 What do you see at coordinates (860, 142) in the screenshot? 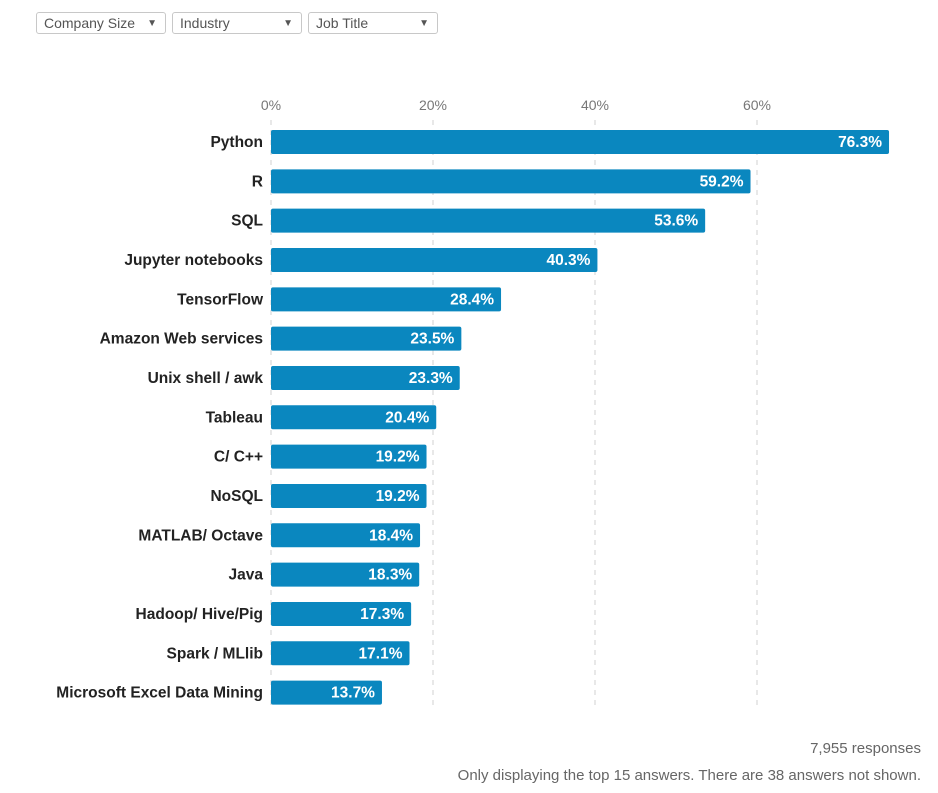
I see `data-label: 76.3%` at bounding box center [860, 142].